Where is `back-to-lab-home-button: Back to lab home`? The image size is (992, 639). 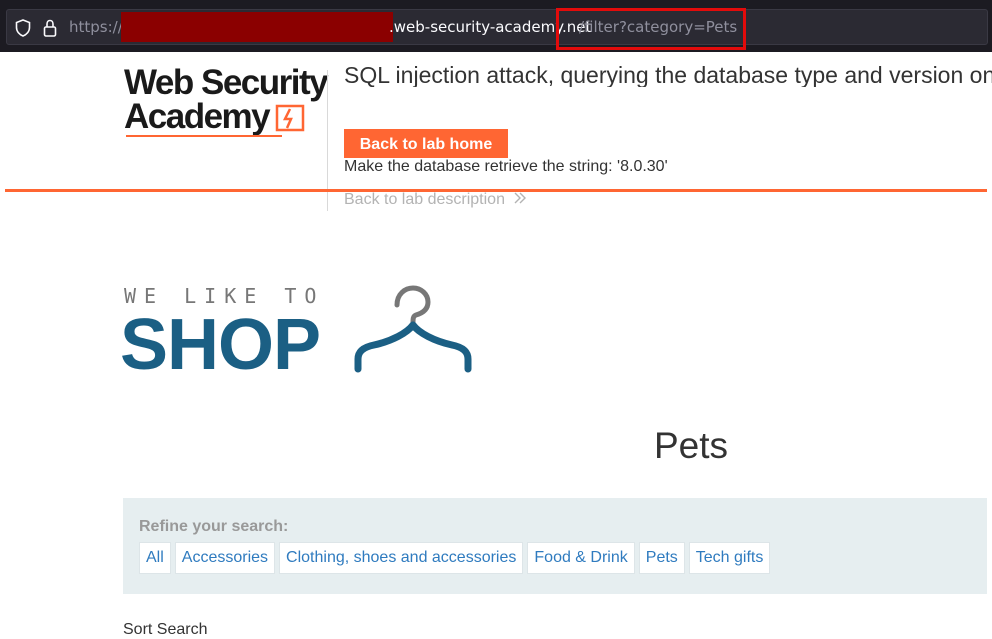 back-to-lab-home-button: Back to lab home is located at coordinates (426, 145).